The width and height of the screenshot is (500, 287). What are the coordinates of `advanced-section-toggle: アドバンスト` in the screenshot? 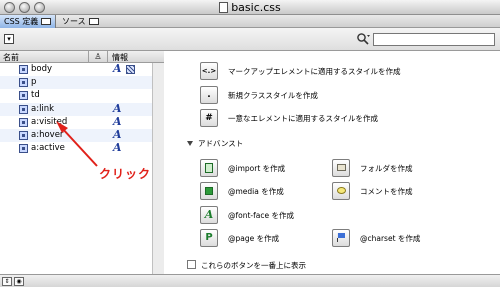 It's located at (215, 143).